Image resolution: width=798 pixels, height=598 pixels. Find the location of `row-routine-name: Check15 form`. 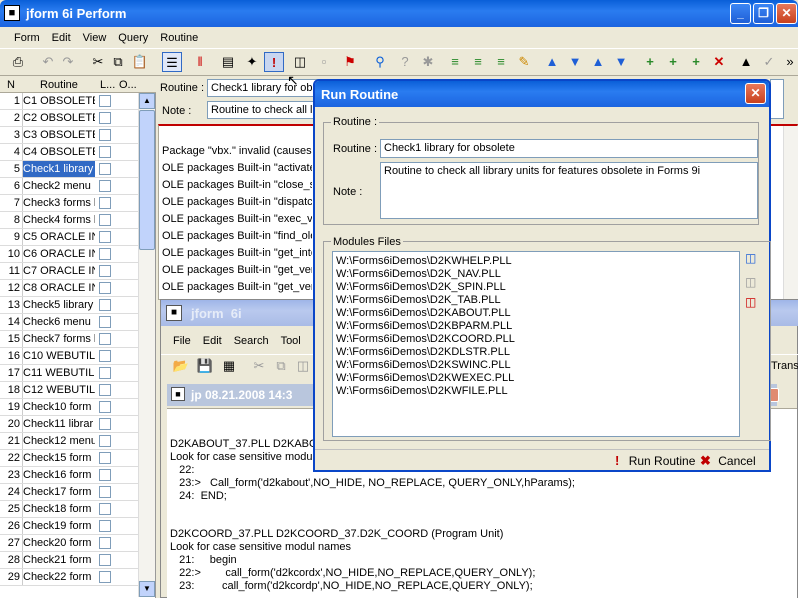

row-routine-name: Check15 form is located at coordinates (58, 458).